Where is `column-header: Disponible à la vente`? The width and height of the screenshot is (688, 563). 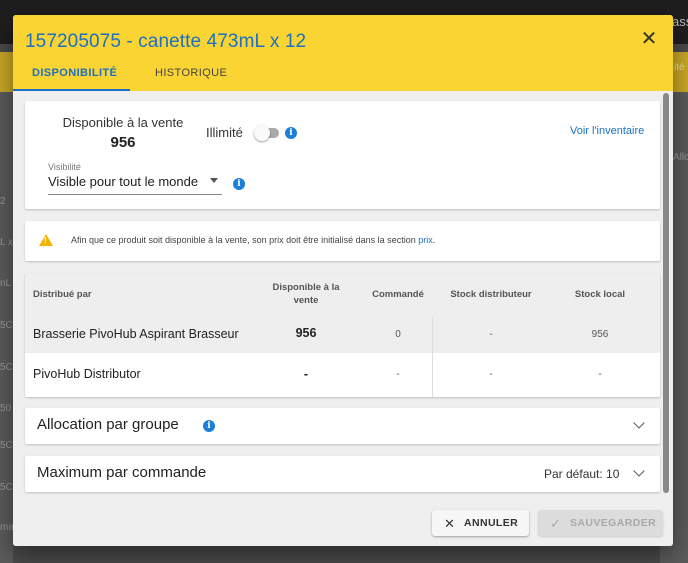 column-header: Disponible à la vente is located at coordinates (306, 294).